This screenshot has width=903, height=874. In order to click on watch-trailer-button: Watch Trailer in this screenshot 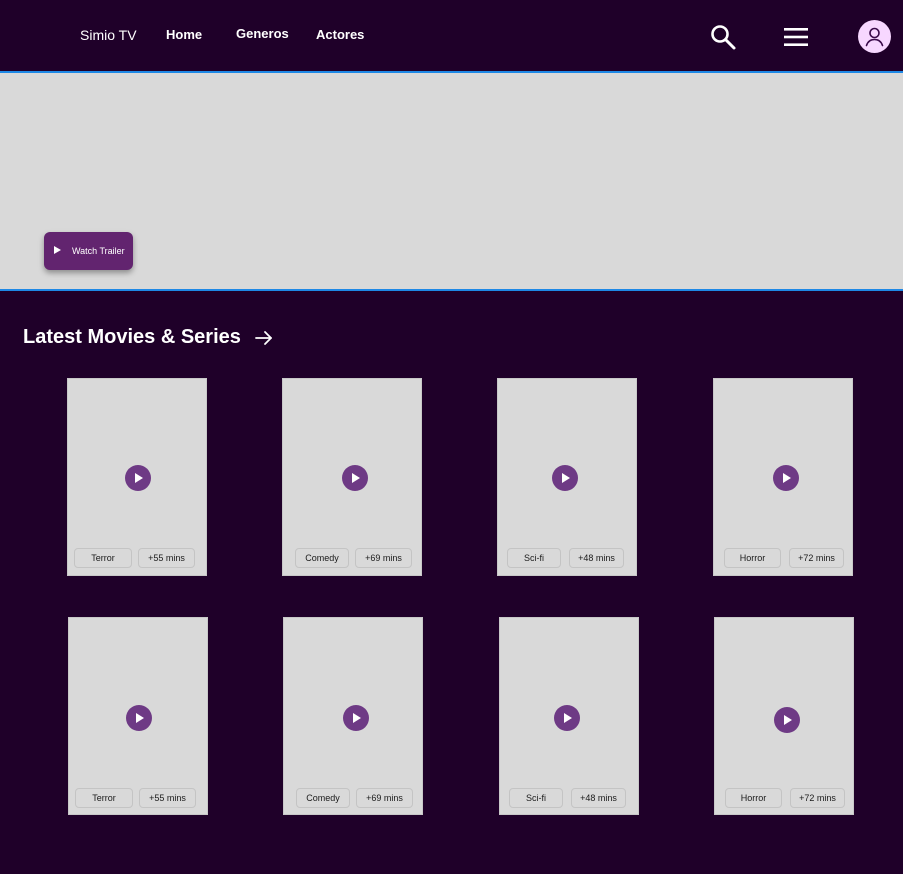, I will do `click(88, 251)`.